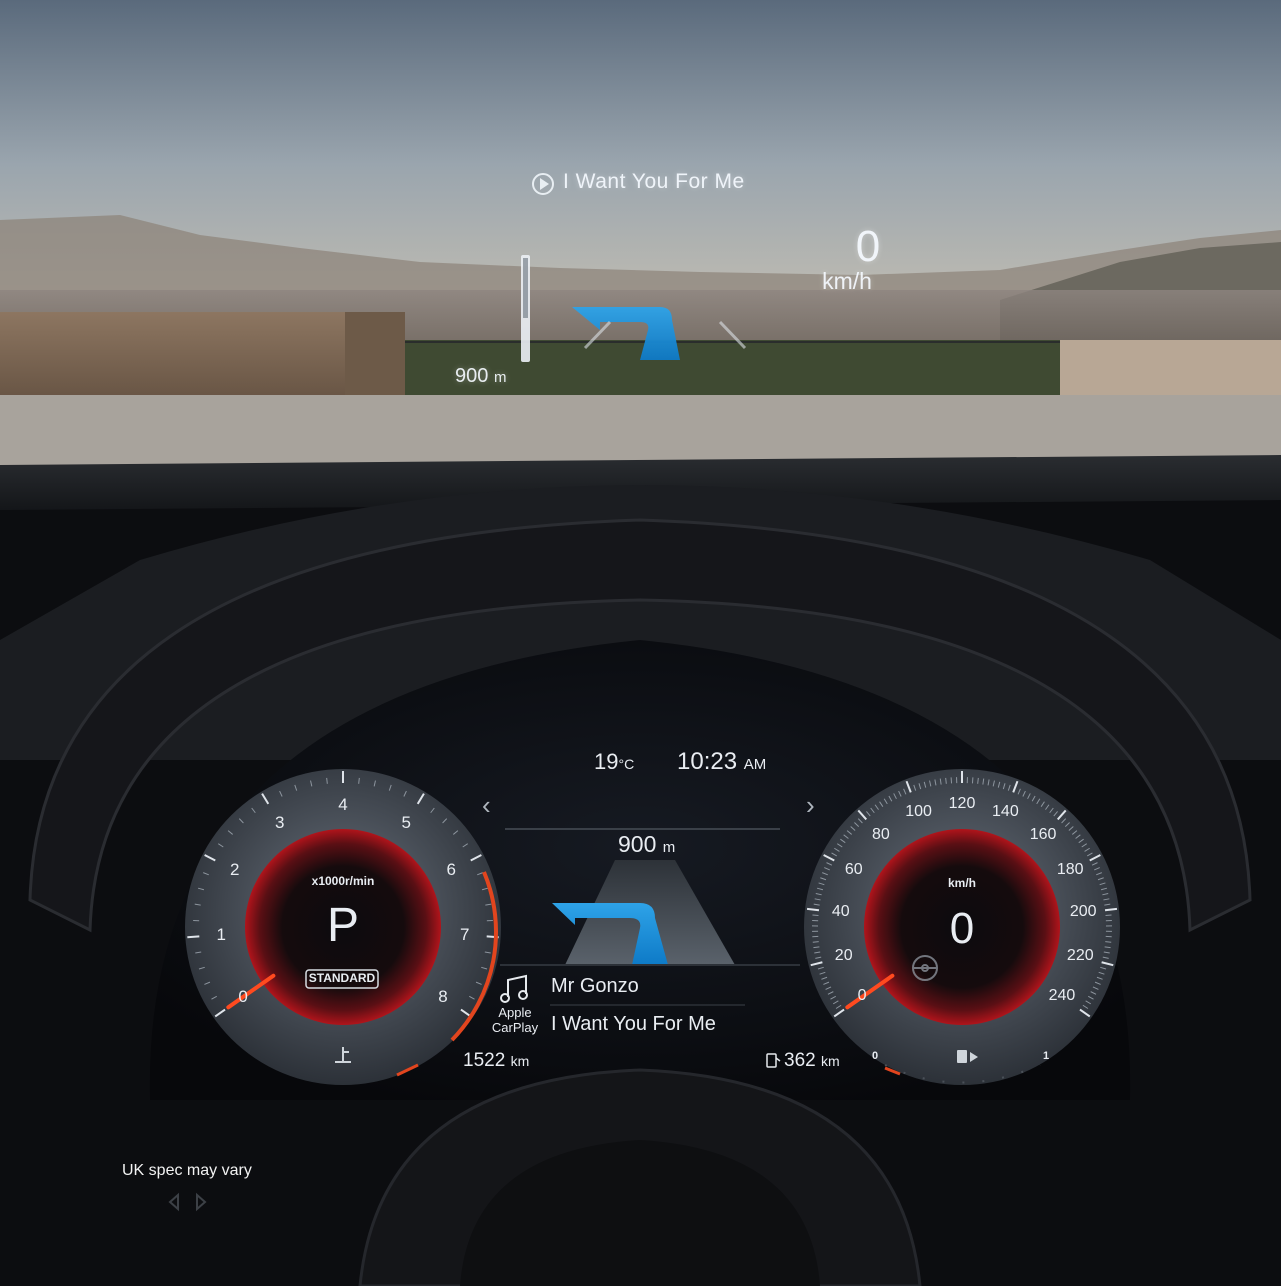 The height and width of the screenshot is (1286, 1281). Describe the element at coordinates (1070, 870) in the screenshot. I see `speedometer-scale-label: 180` at that location.